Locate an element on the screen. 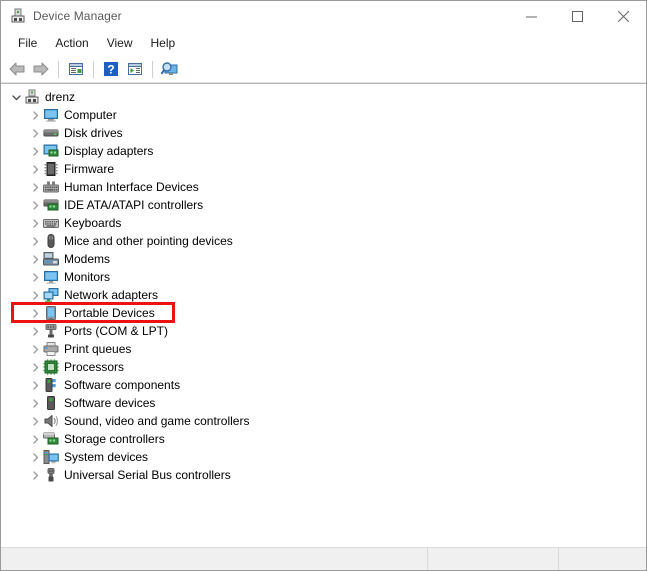  software-component-icon is located at coordinates (51, 385).